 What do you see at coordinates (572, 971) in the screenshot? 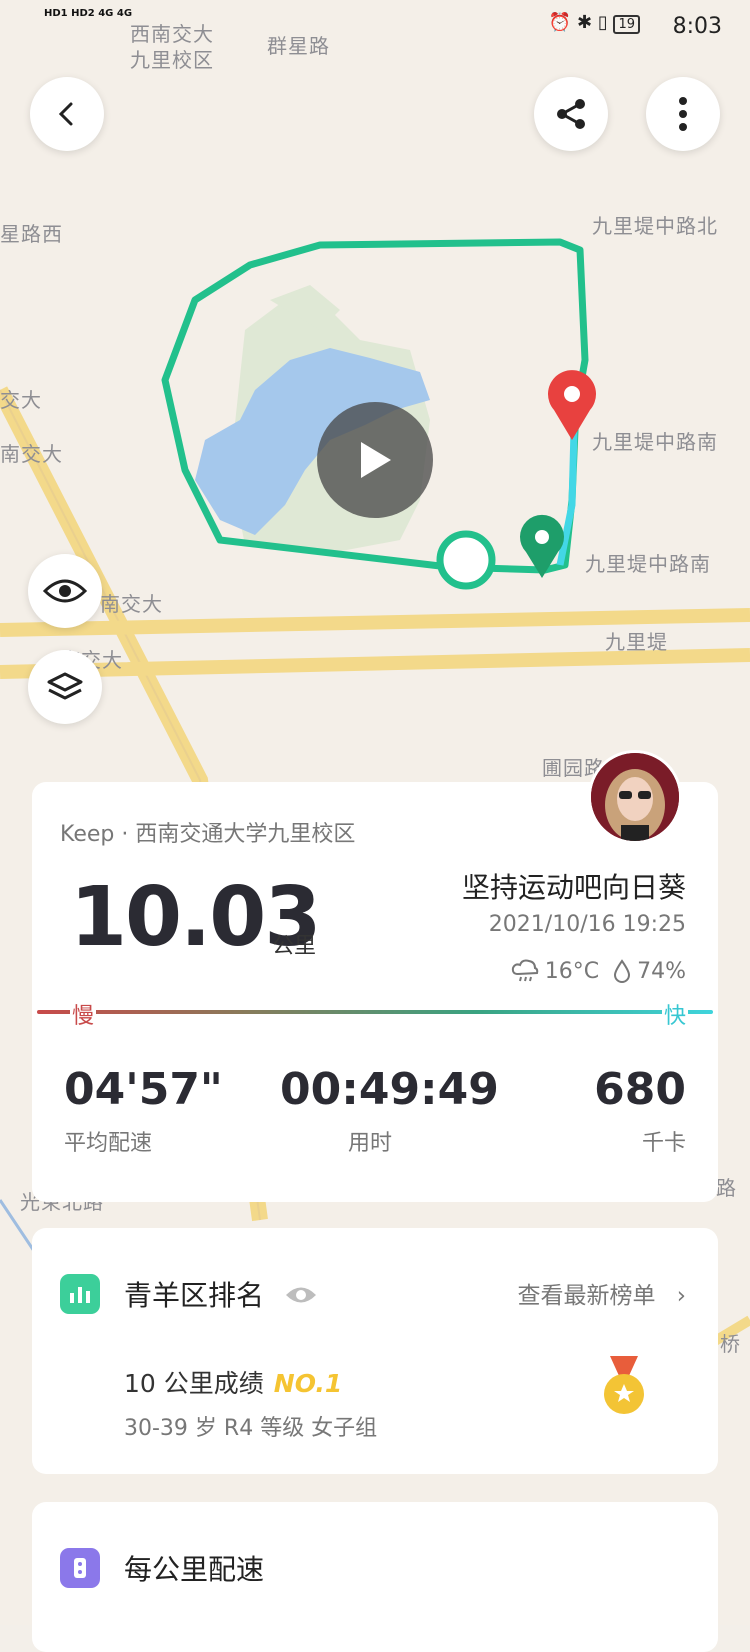
I see `temperature: 16°C` at bounding box center [572, 971].